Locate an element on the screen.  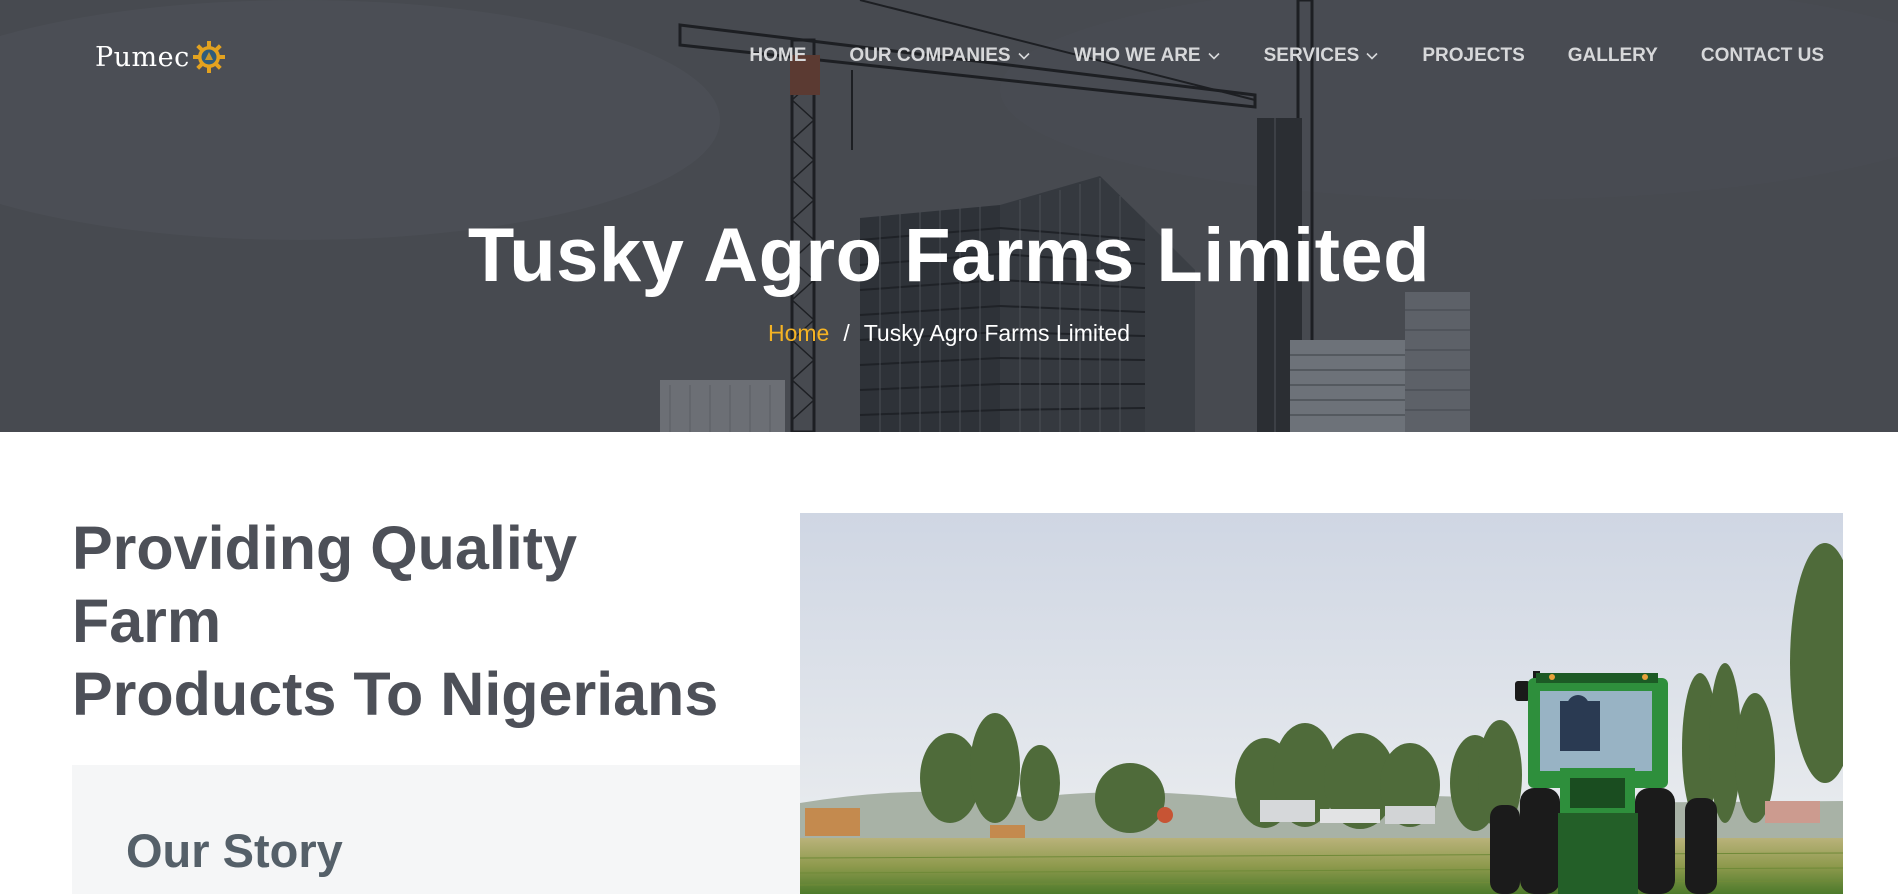
nav-home: HOME is located at coordinates (777, 56).